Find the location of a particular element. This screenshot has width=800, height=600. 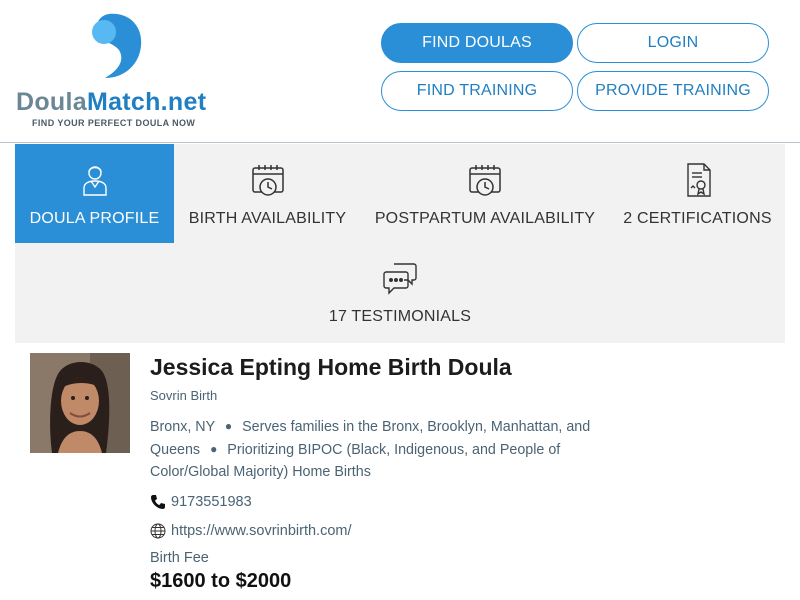

doula-name: Jessica Epting Home Birth Doula is located at coordinates (331, 367).